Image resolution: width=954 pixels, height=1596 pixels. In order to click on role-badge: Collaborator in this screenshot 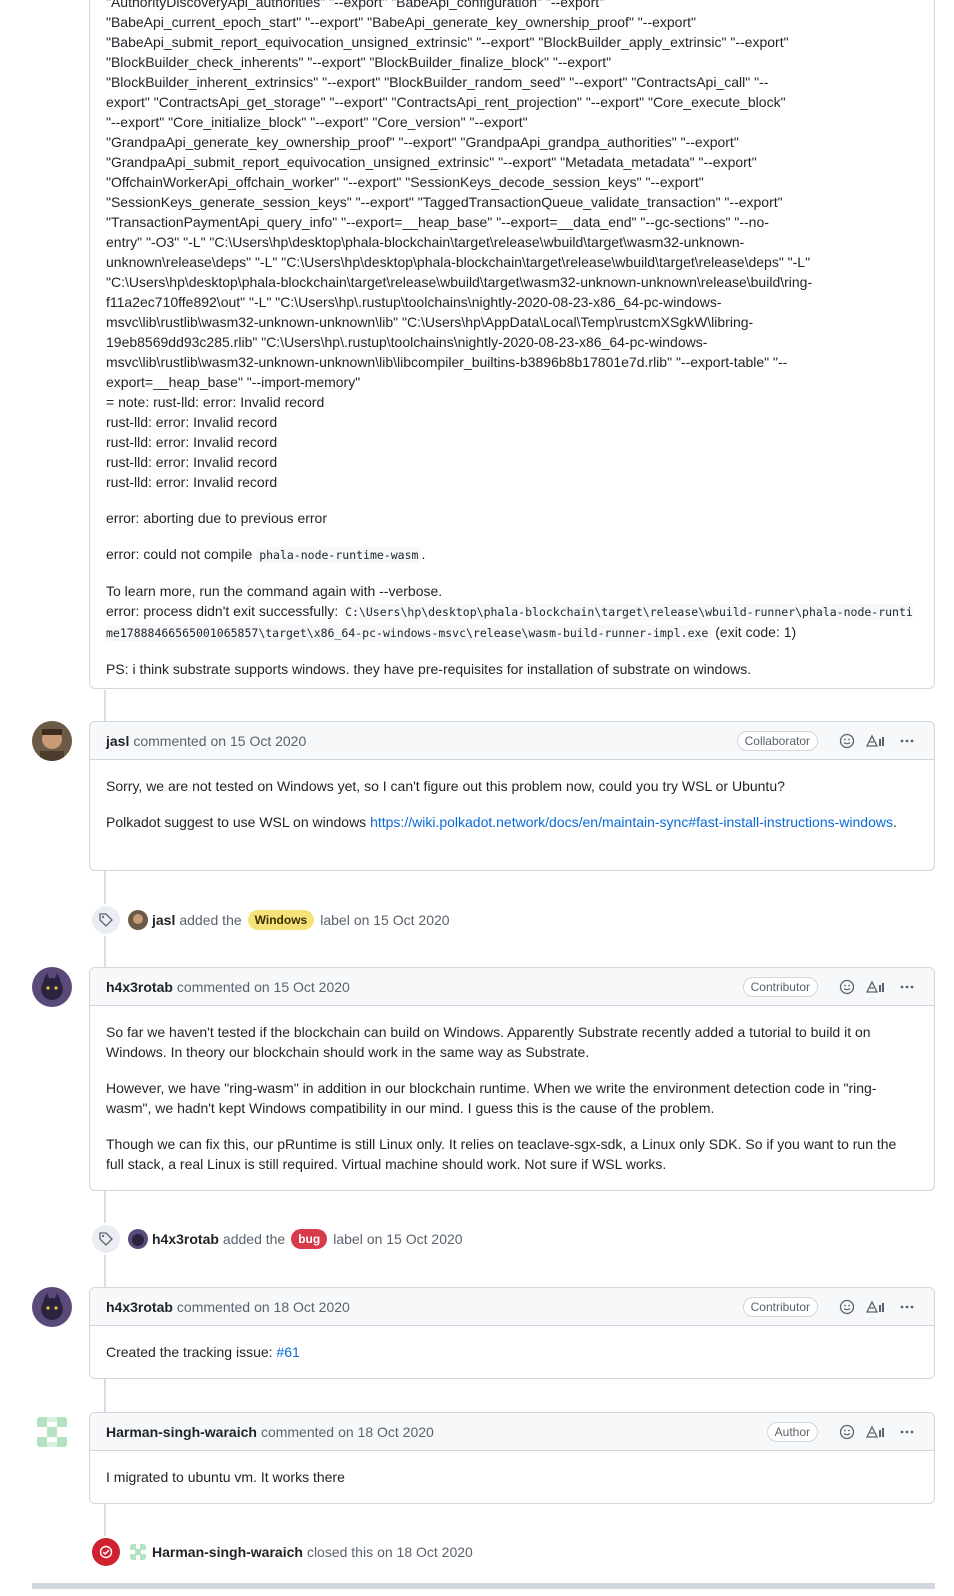, I will do `click(777, 740)`.